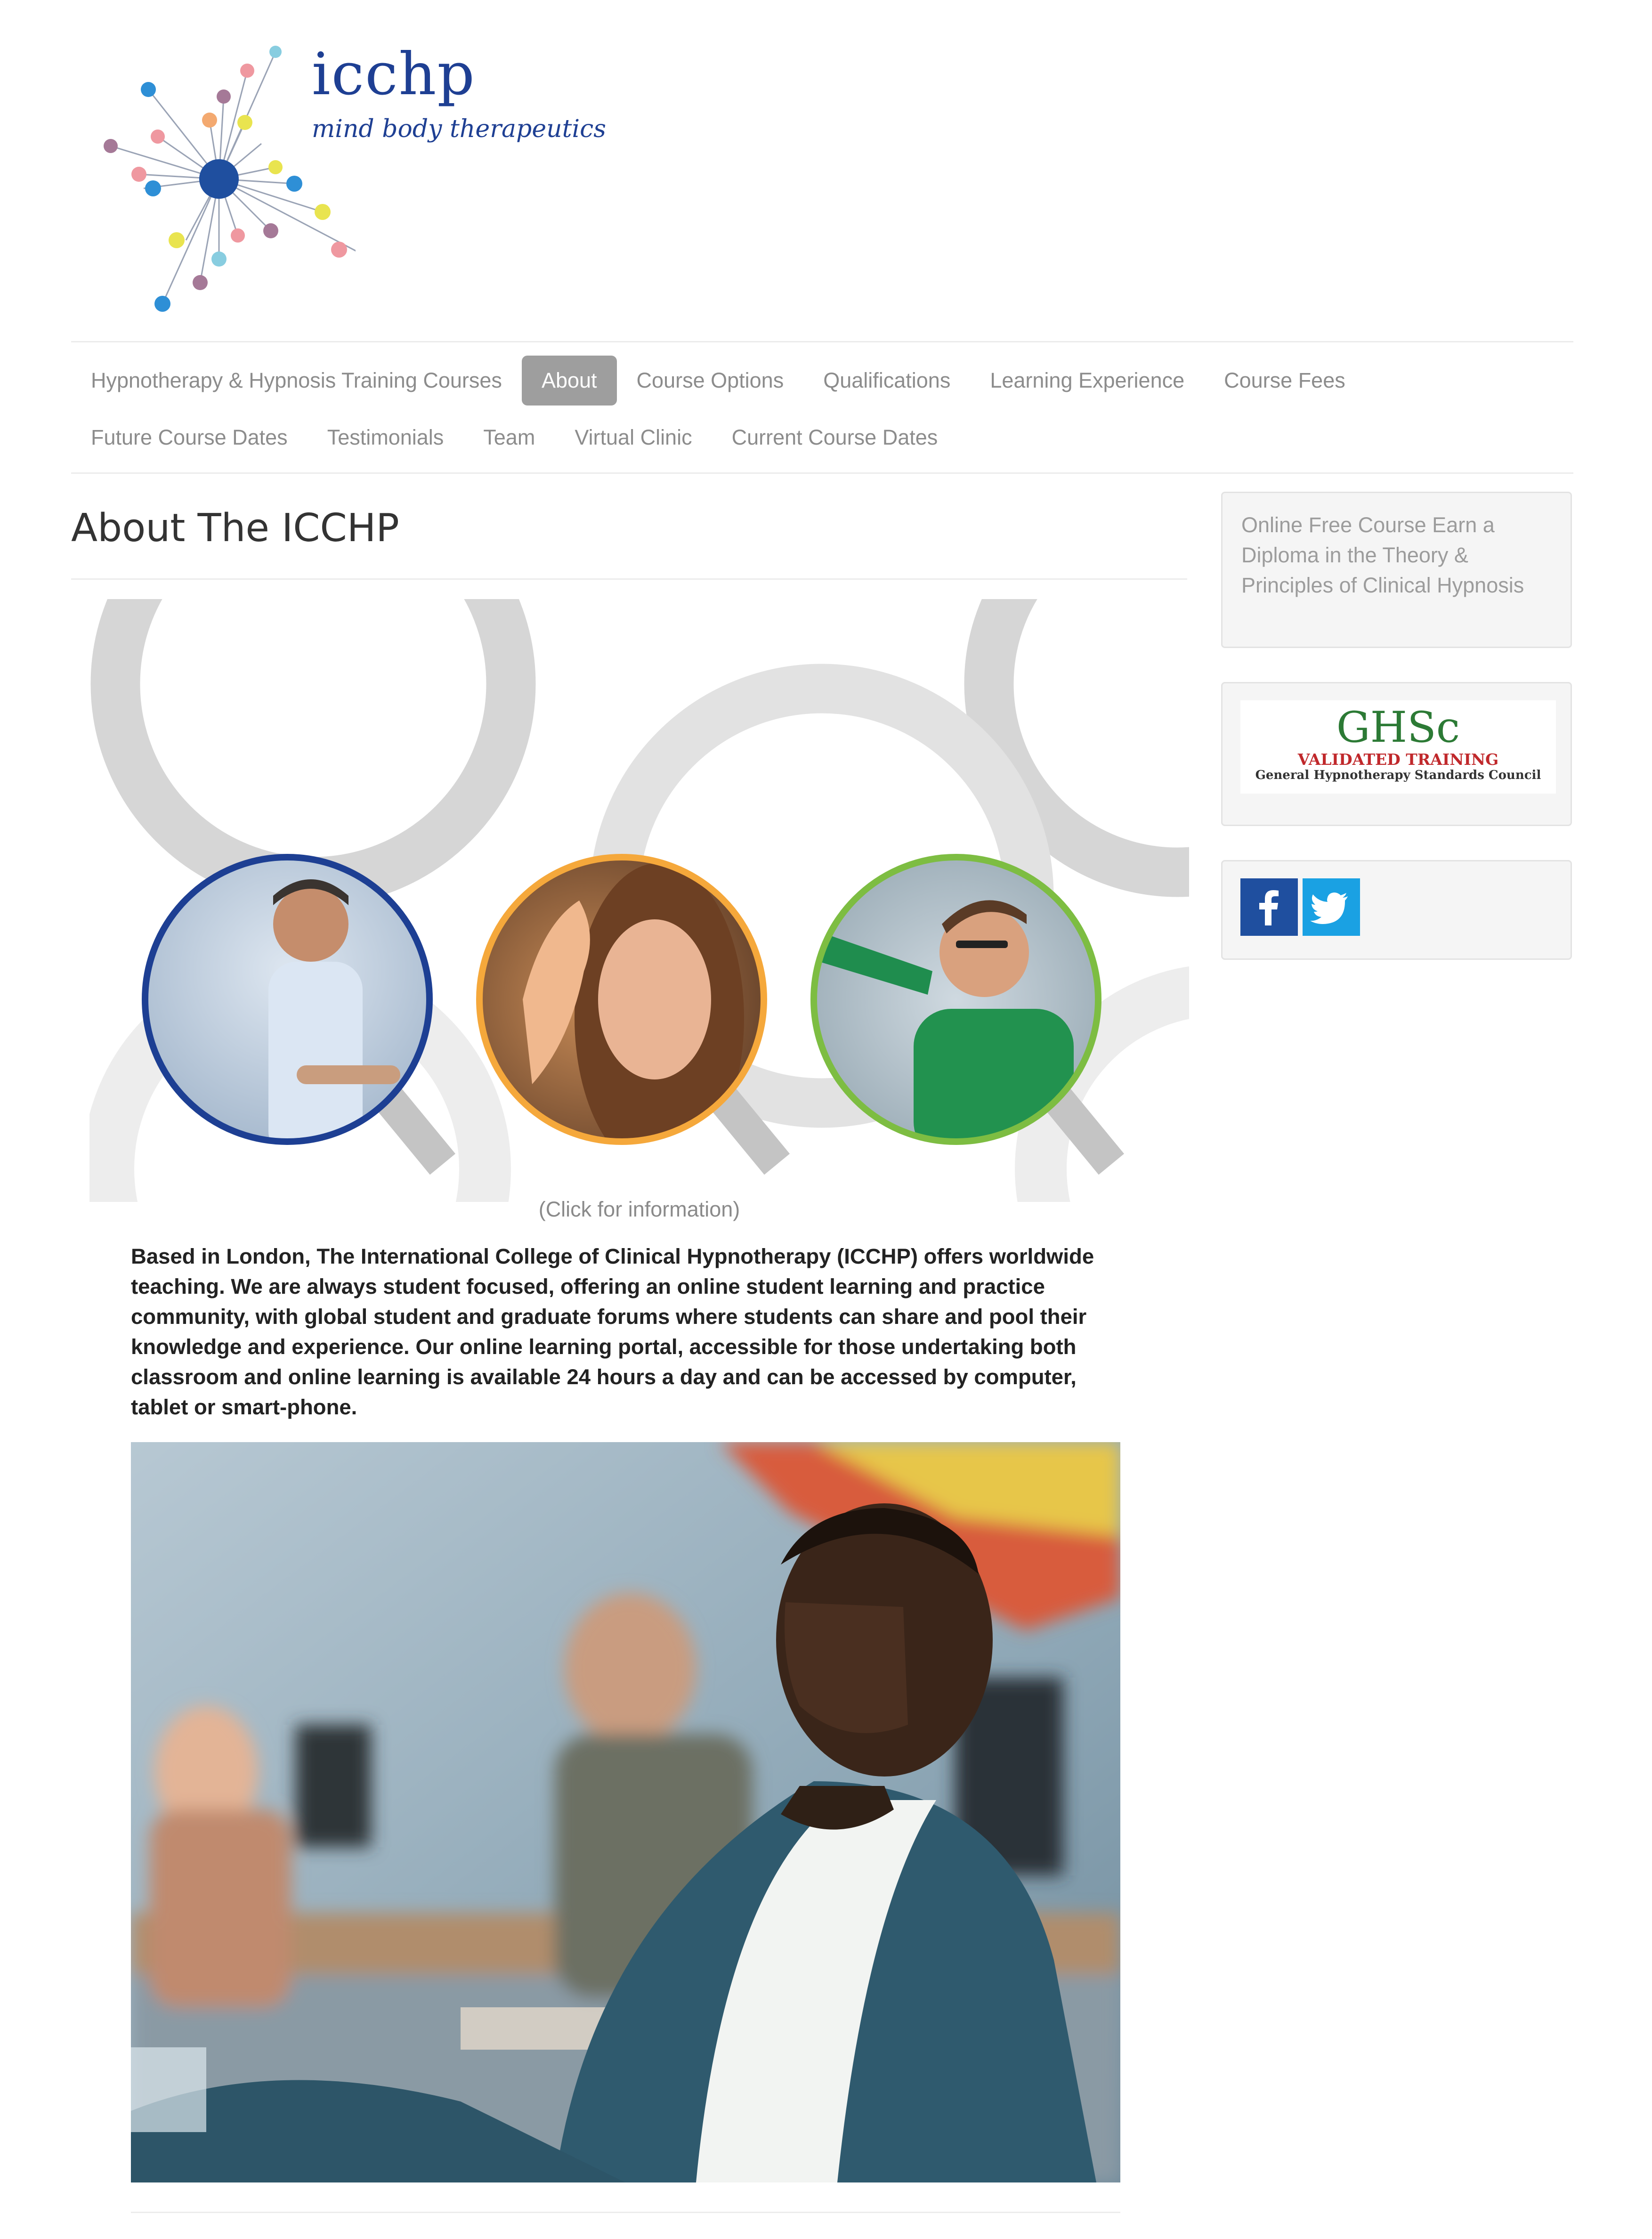 The image size is (1652, 2239). Describe the element at coordinates (569, 381) in the screenshot. I see `nav-item-about: About` at that location.